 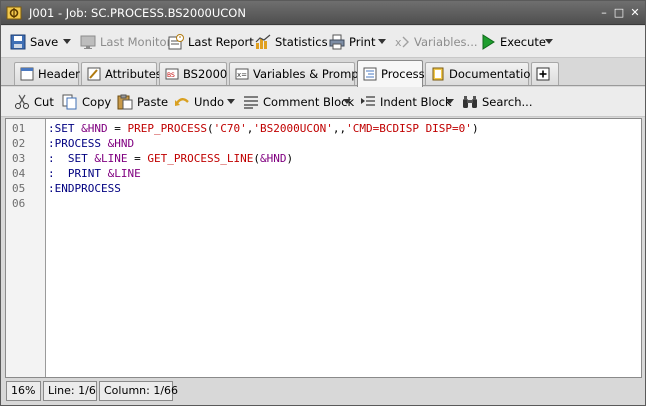 I want to click on variables-prompts-icon: x=, so click(x=242, y=74).